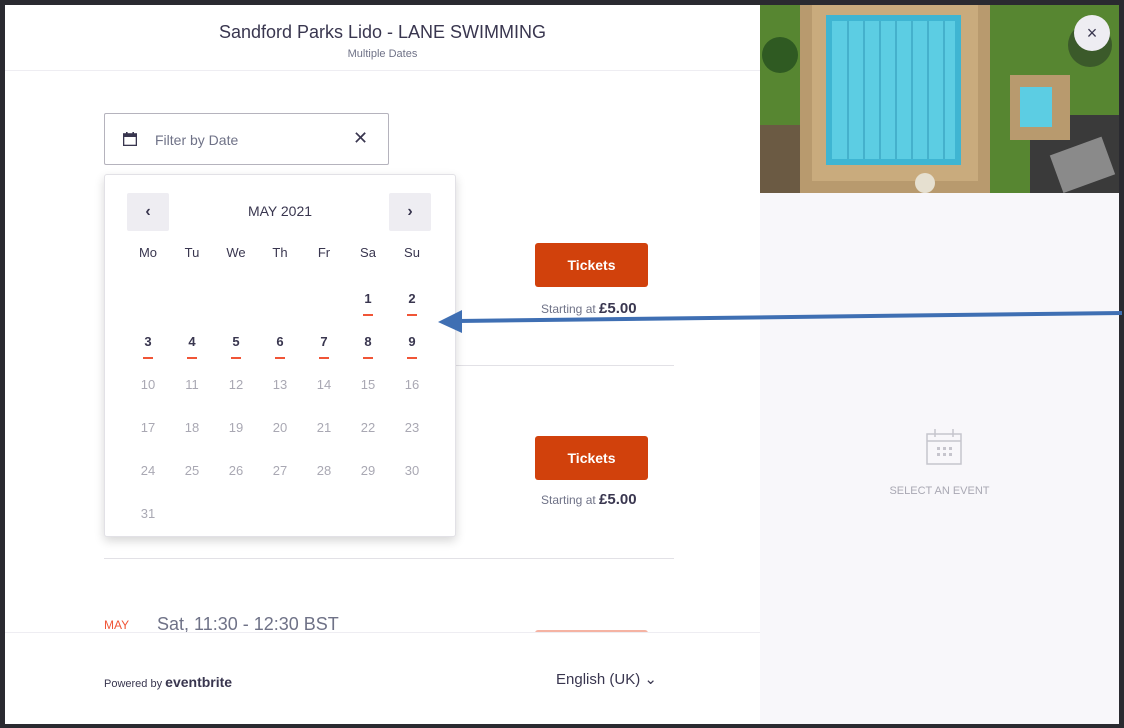 The width and height of the screenshot is (1124, 728). Describe the element at coordinates (198, 682) in the screenshot. I see `eventbrite-logo: eventbrite` at that location.